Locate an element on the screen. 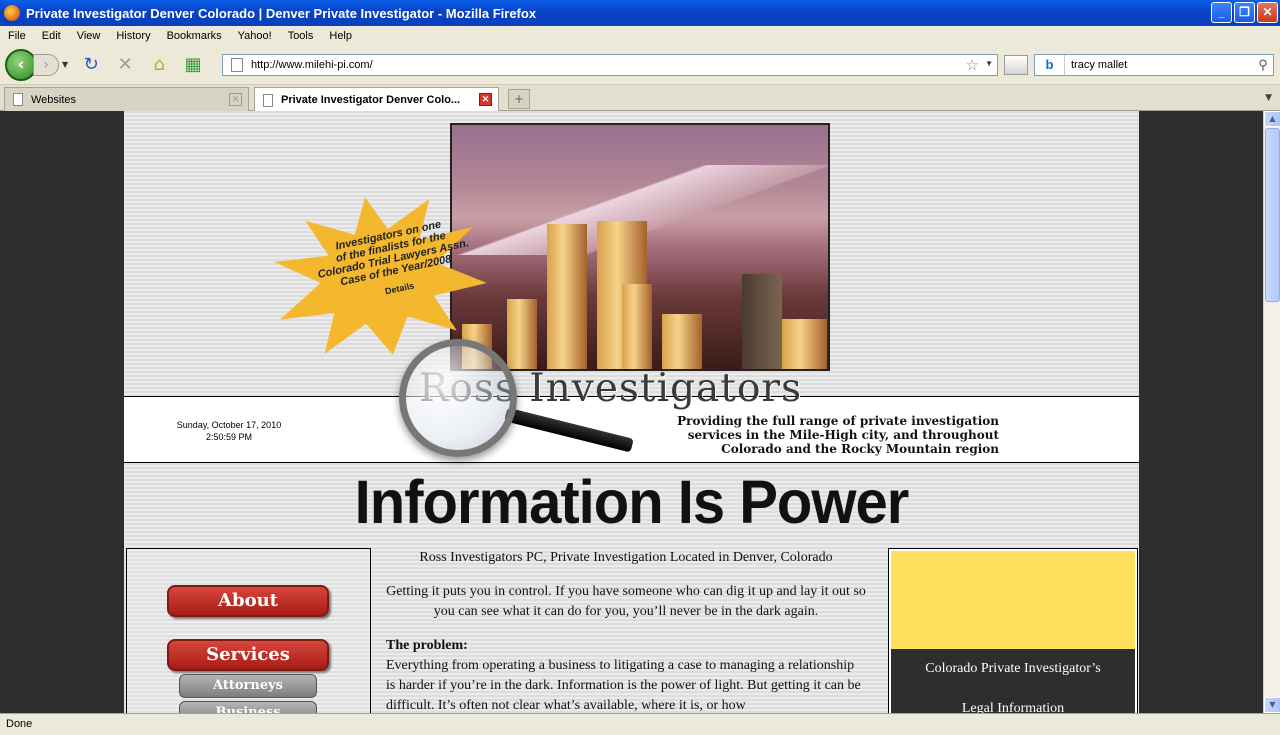  bookmark-star-icon: ☆ is located at coordinates (972, 65).